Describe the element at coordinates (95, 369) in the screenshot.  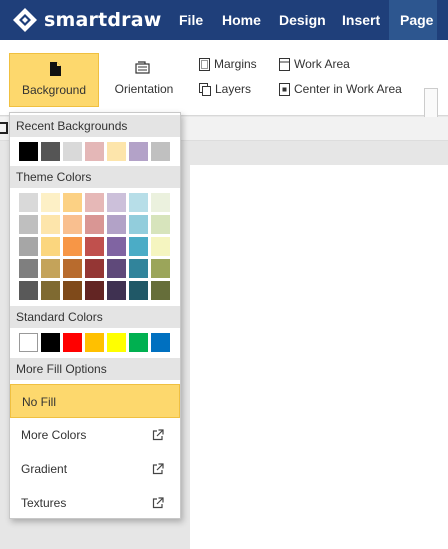
I see `more-fill-options-header: More Fill Options` at that location.